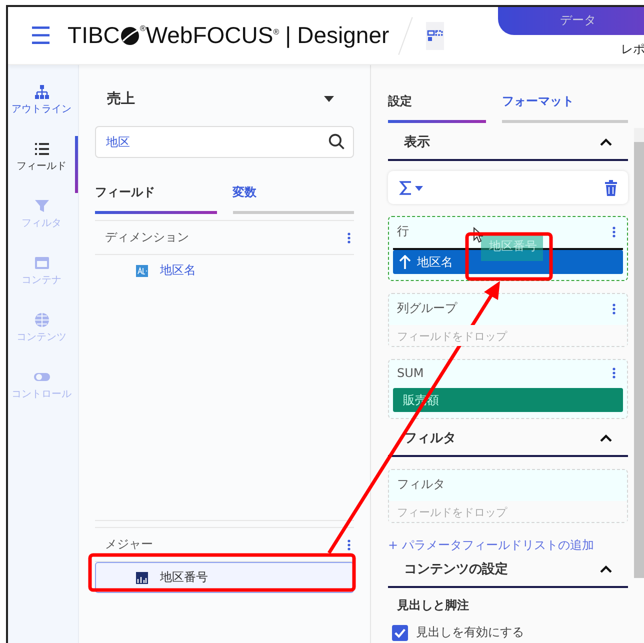  What do you see at coordinates (405, 262) in the screenshot?
I see `arrow-up-icon` at bounding box center [405, 262].